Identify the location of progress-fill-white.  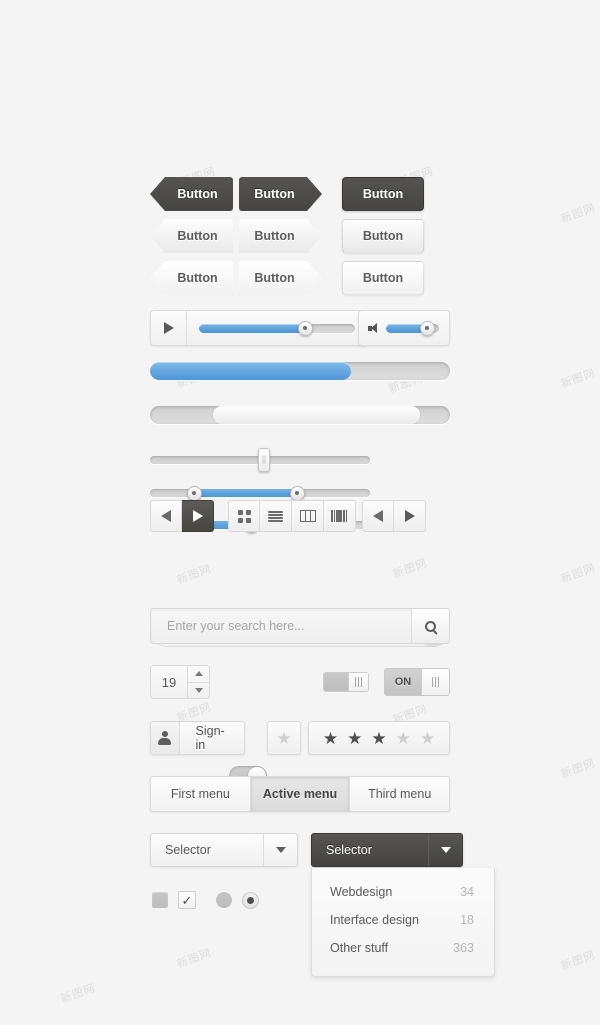
(316, 415).